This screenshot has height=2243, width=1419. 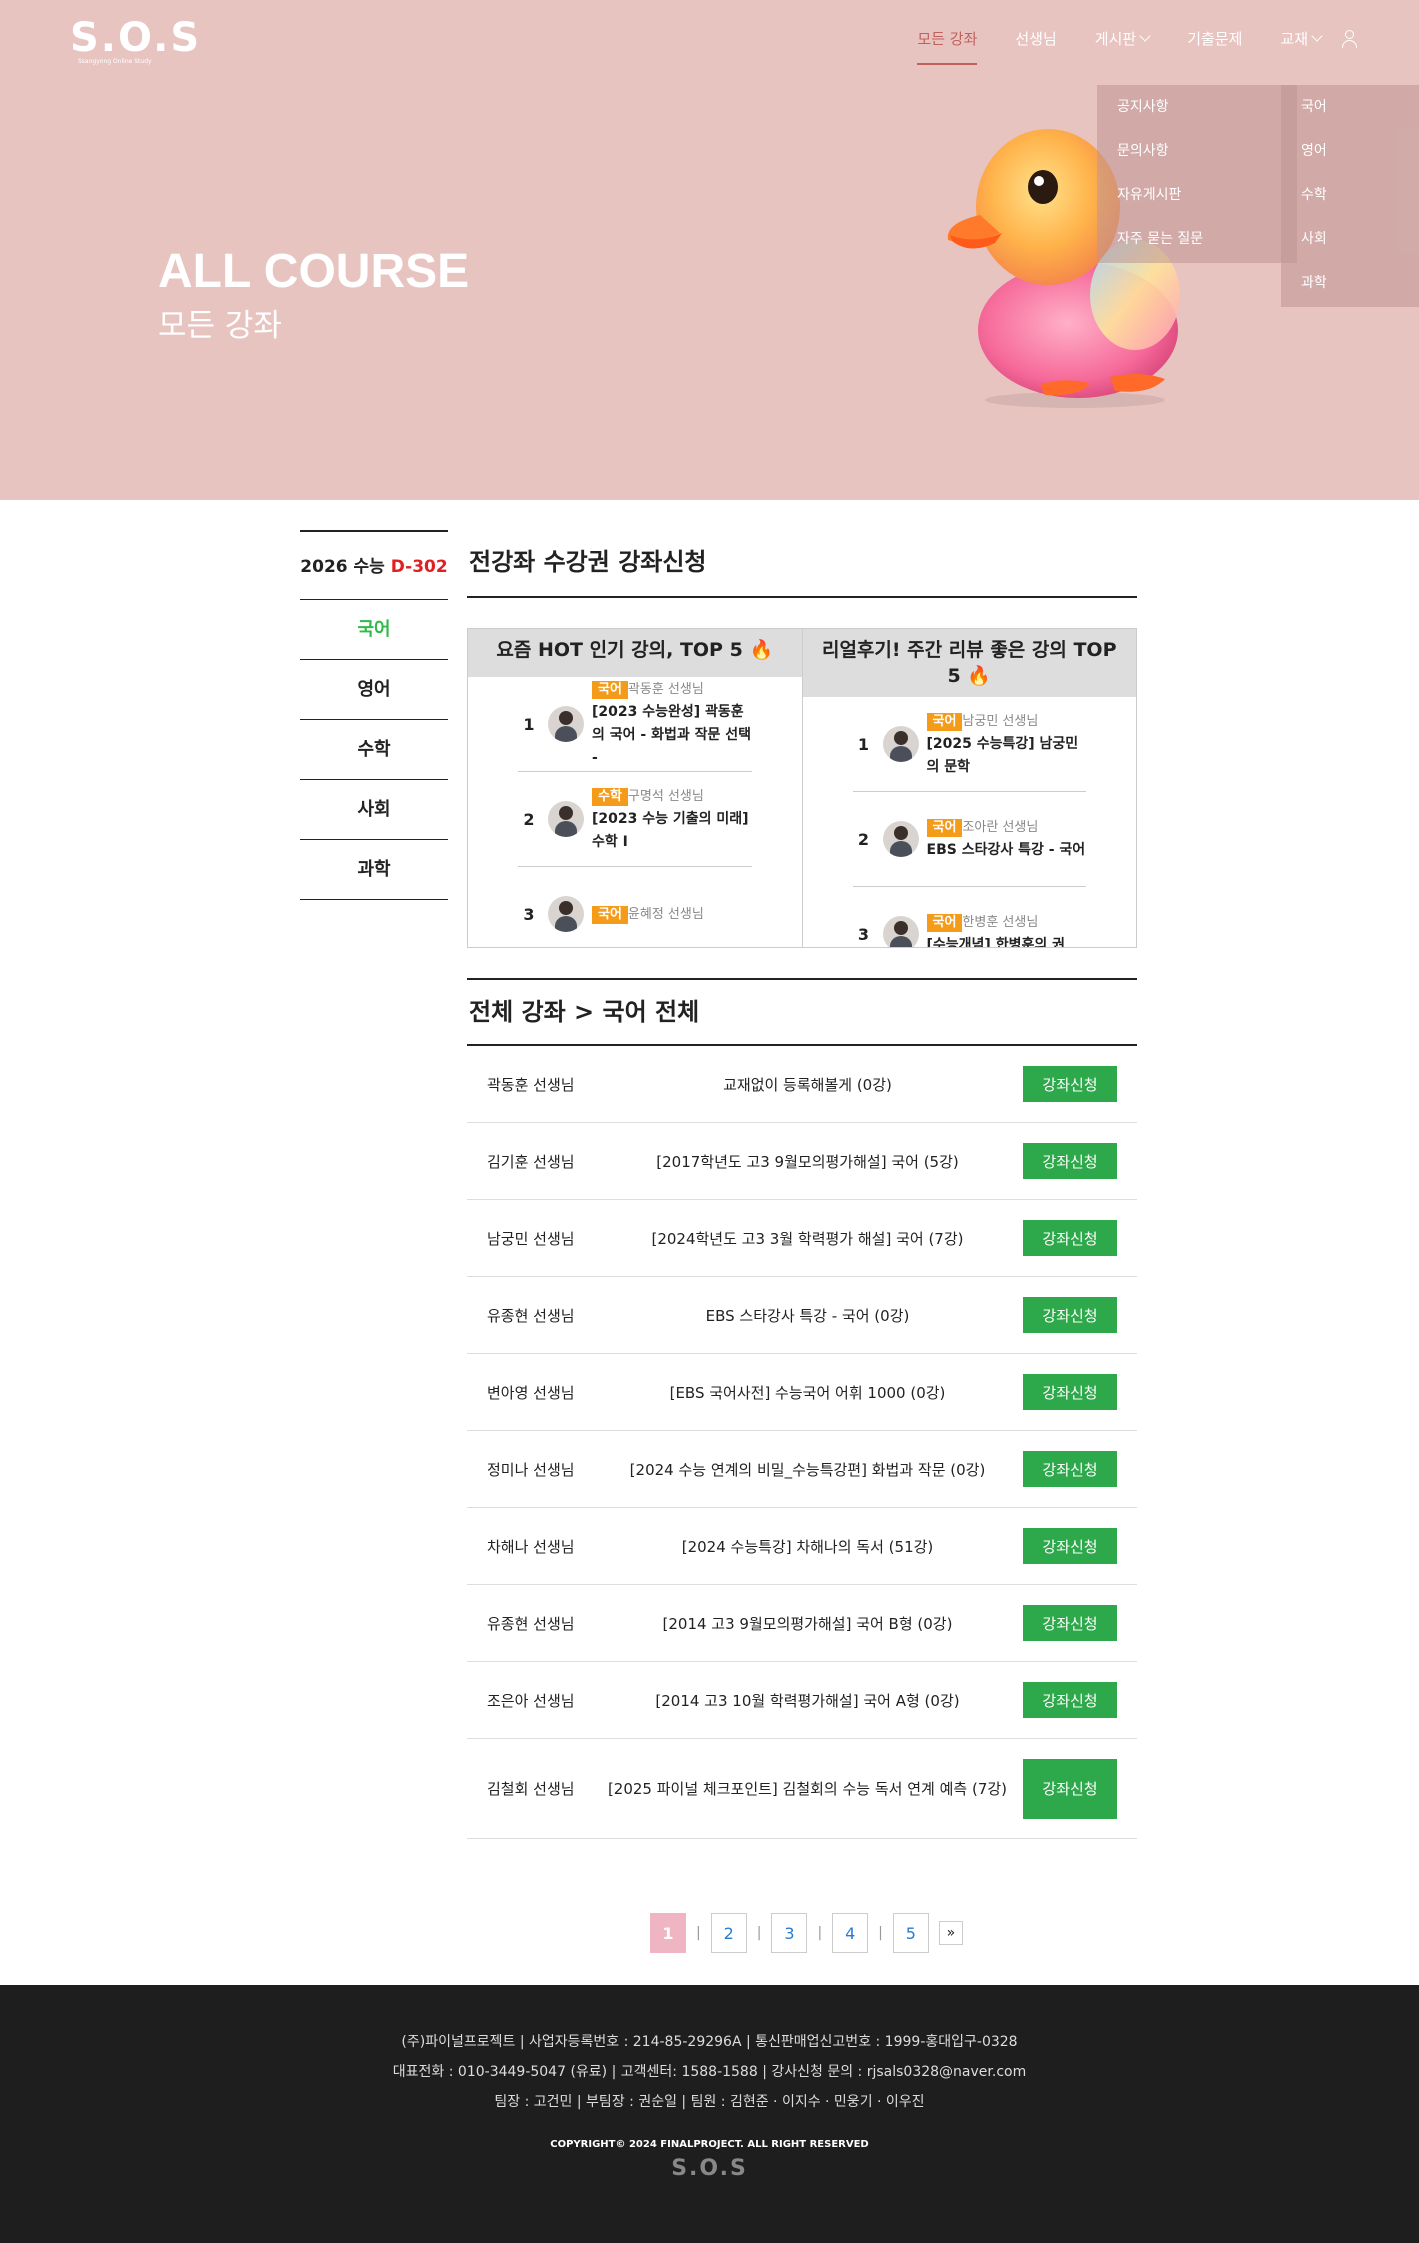 I want to click on sidebar-item-korean: 국어, so click(x=374, y=630).